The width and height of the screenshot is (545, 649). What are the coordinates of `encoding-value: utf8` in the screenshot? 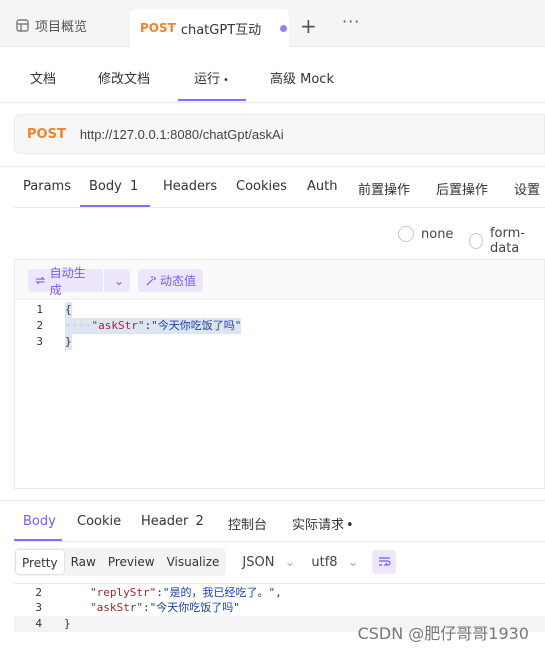 It's located at (324, 562).